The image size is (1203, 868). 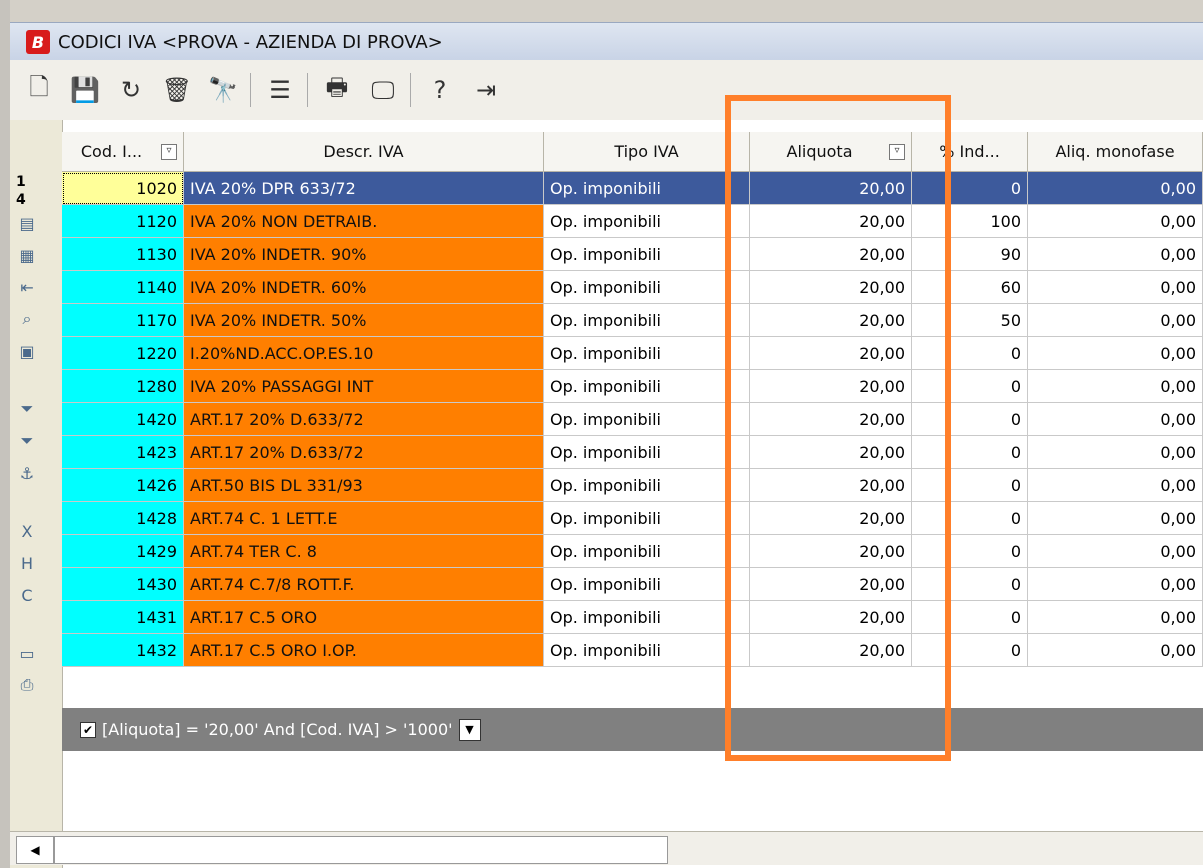 What do you see at coordinates (364, 617) in the screenshot?
I see `cell-desc: ART.17 C.5 ORO` at bounding box center [364, 617].